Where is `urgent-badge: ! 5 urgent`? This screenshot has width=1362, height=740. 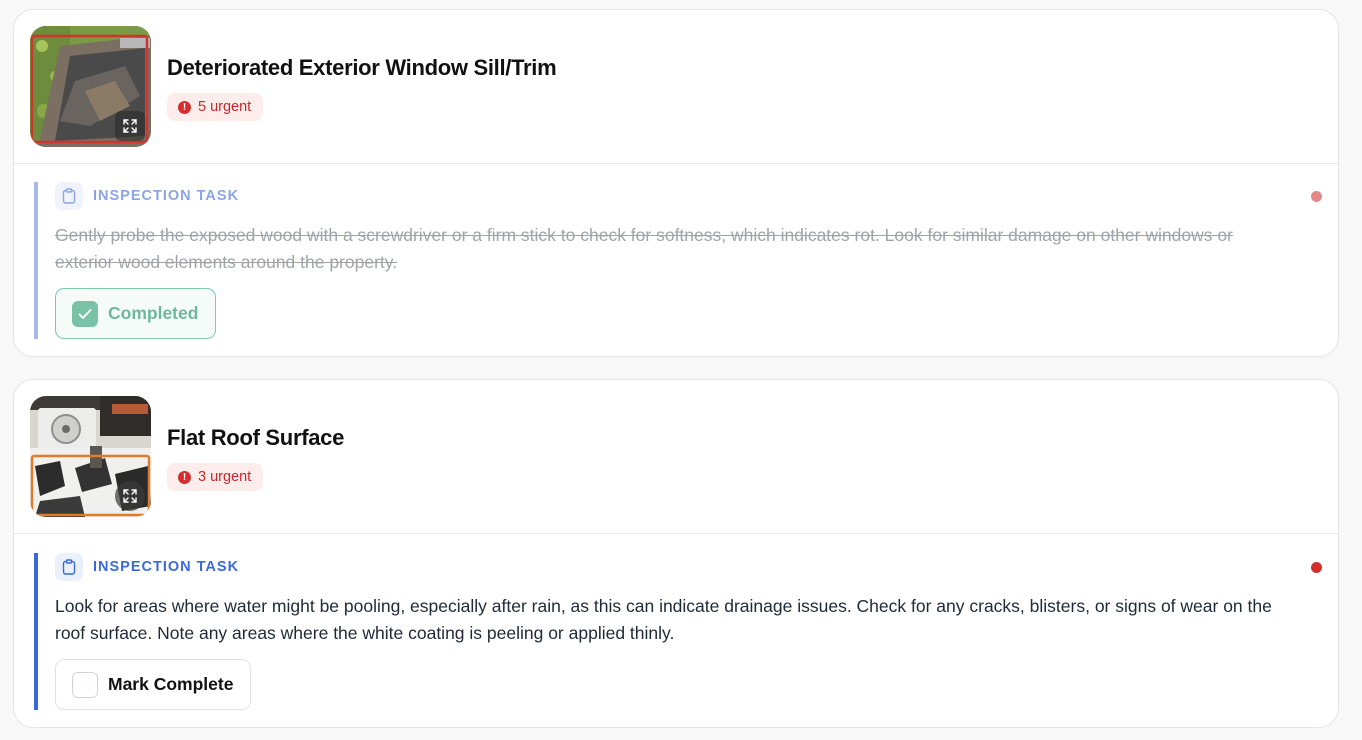
urgent-badge: ! 5 urgent is located at coordinates (215, 107).